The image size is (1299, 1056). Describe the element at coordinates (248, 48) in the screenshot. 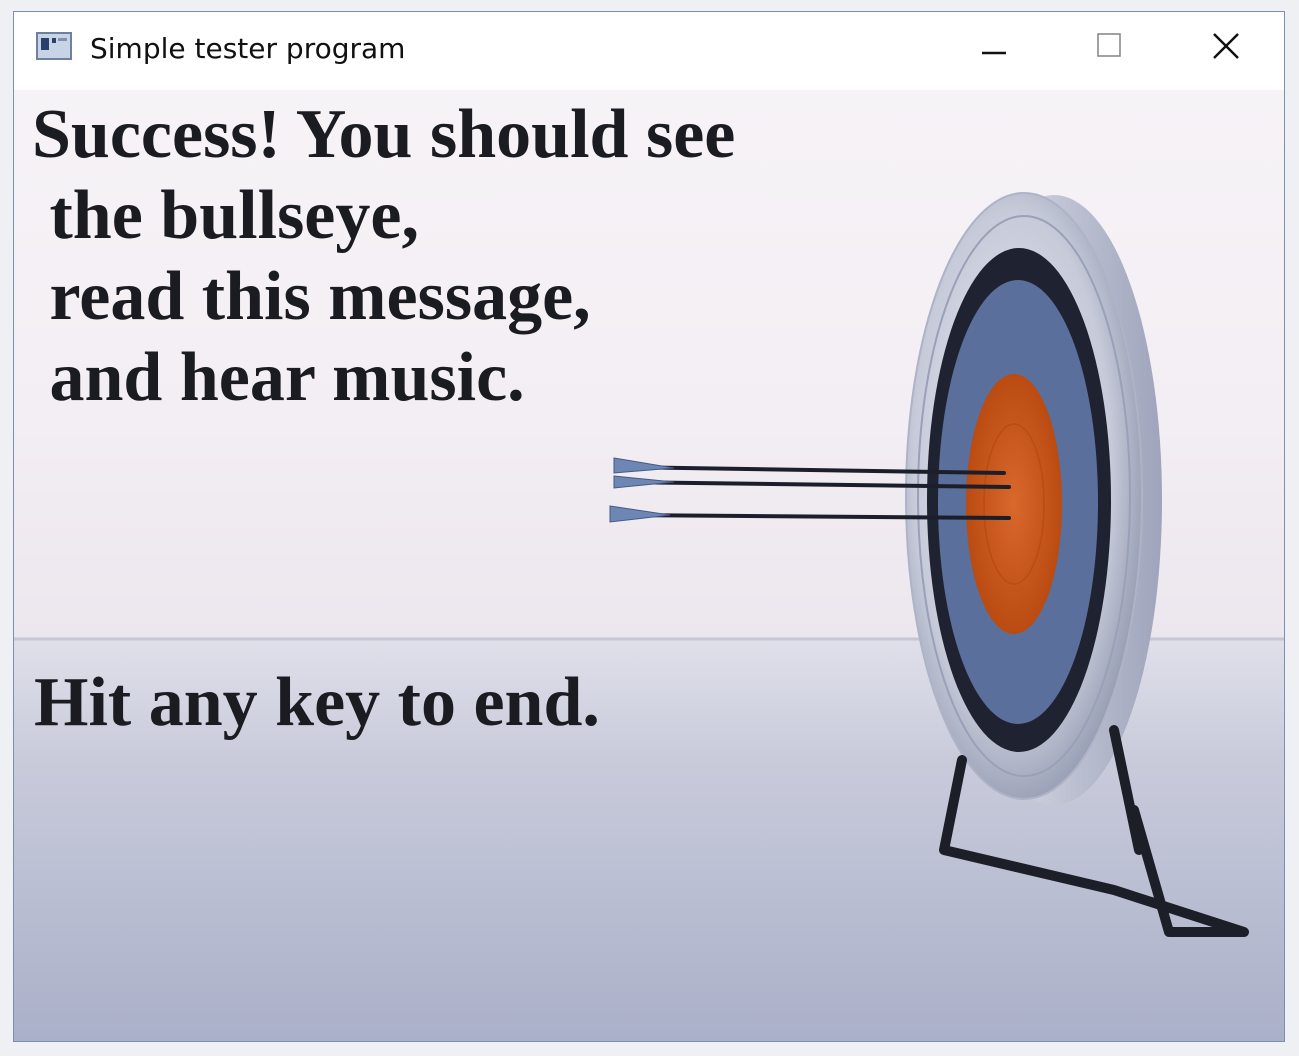

I see `window-title: Simple tester program` at that location.